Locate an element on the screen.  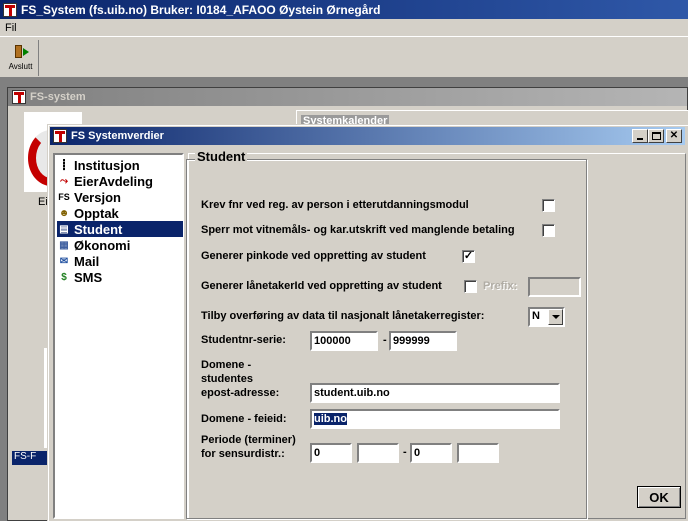
dropdown-arrow-icon is located at coordinates (555, 317).